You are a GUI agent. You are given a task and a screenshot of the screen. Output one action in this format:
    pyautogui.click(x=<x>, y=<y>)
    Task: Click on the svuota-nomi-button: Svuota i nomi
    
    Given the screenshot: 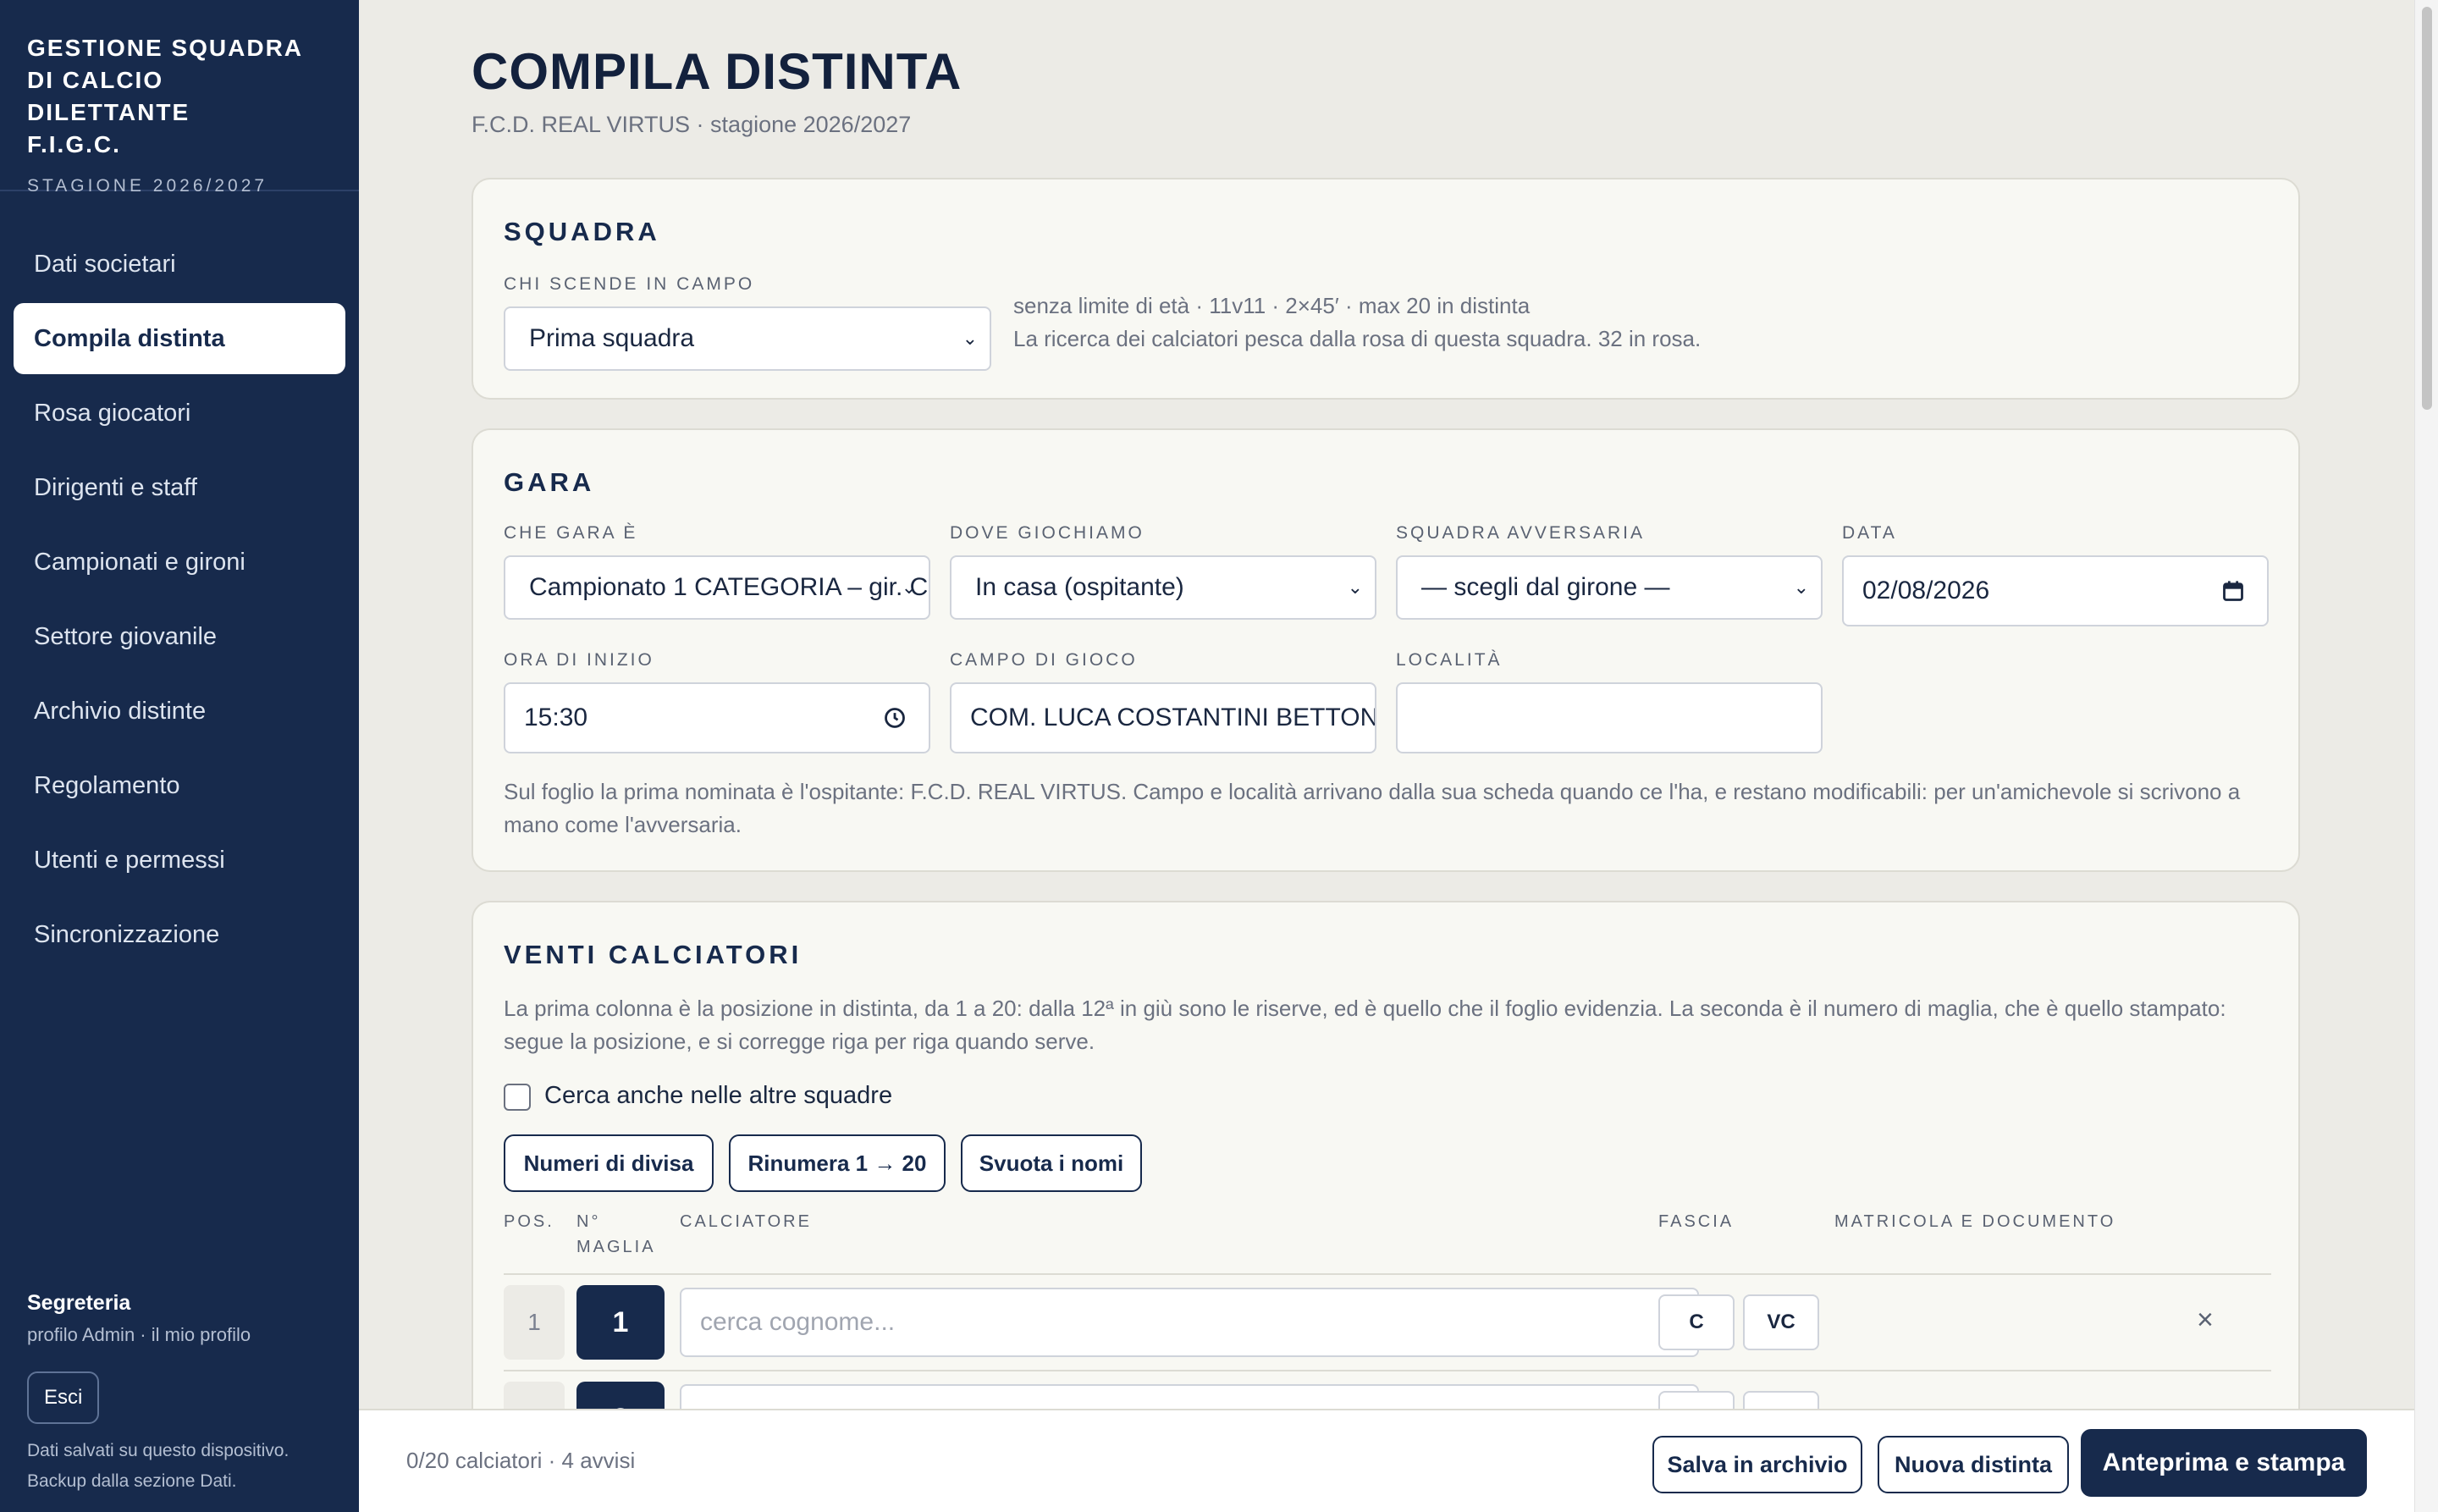 What is the action you would take?
    pyautogui.click(x=1051, y=1163)
    